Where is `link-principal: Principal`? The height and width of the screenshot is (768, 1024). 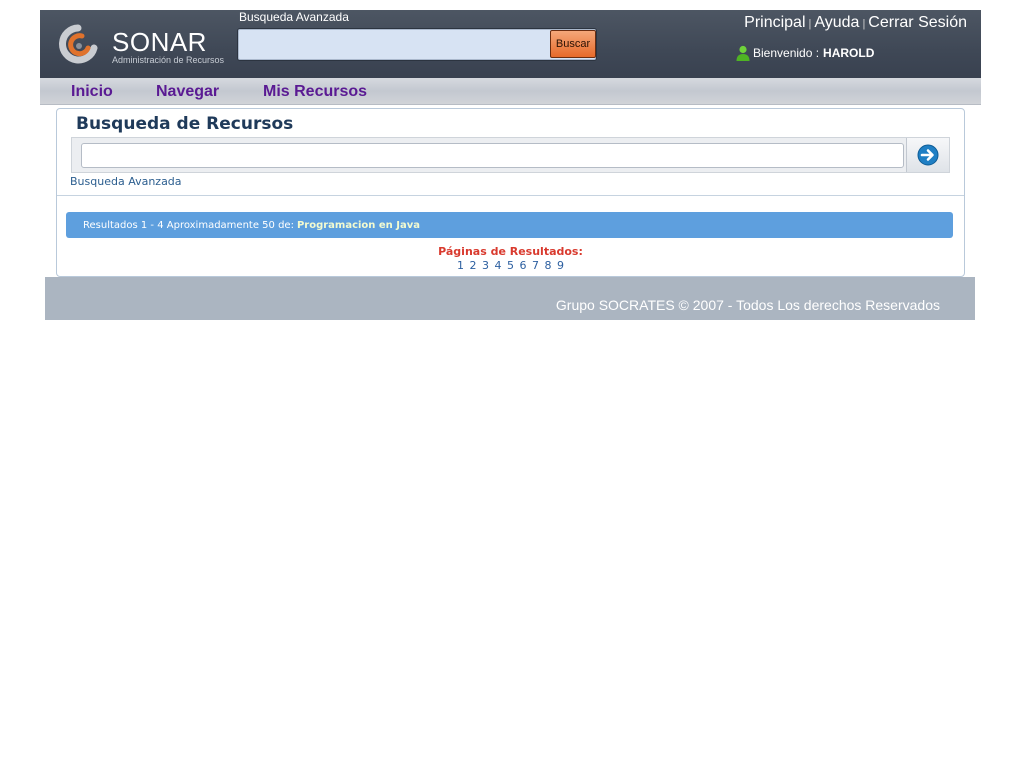 link-principal: Principal is located at coordinates (774, 22).